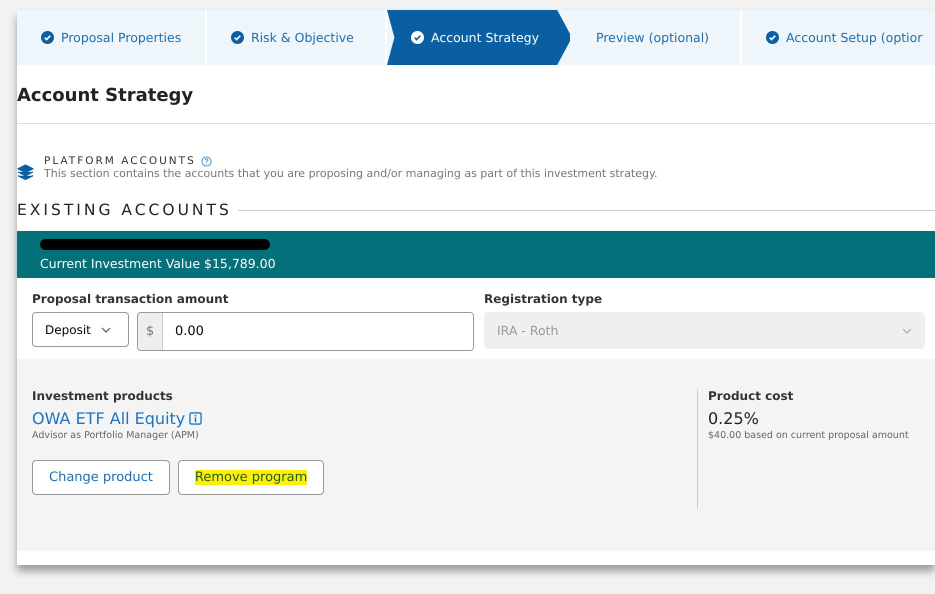 The image size is (935, 594). Describe the element at coordinates (808, 435) in the screenshot. I see `cost-note: $40.00 based on current proposal amount` at that location.